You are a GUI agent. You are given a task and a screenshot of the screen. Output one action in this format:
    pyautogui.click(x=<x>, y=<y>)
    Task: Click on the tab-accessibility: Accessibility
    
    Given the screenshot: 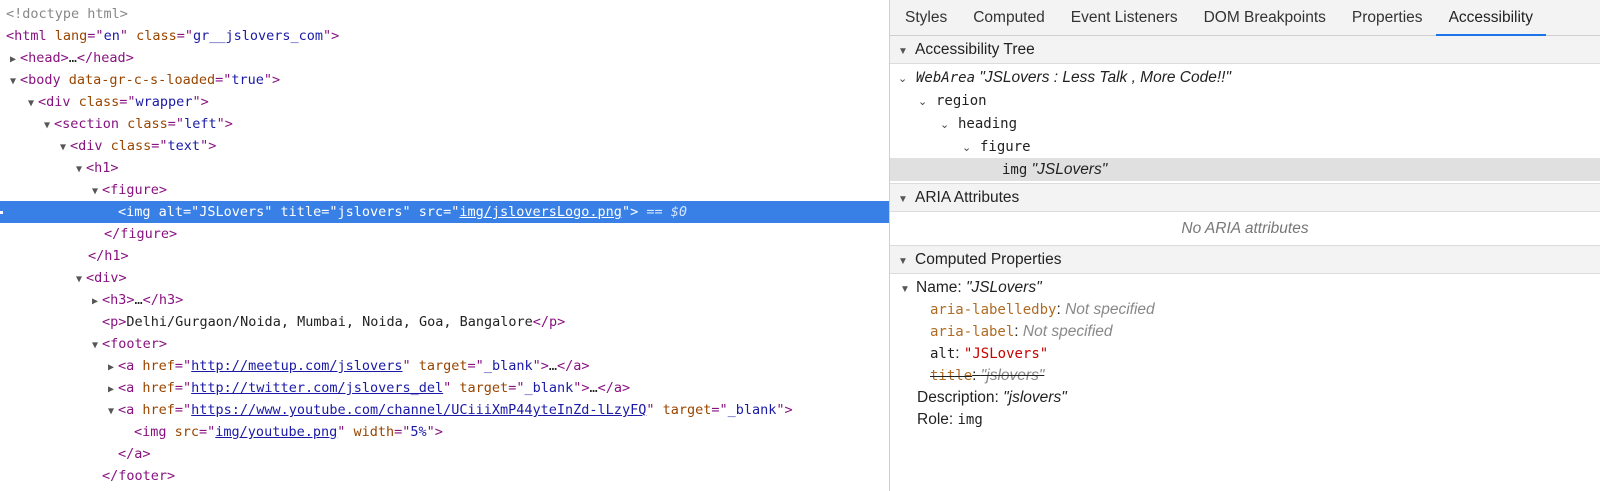 What is the action you would take?
    pyautogui.click(x=1491, y=18)
    